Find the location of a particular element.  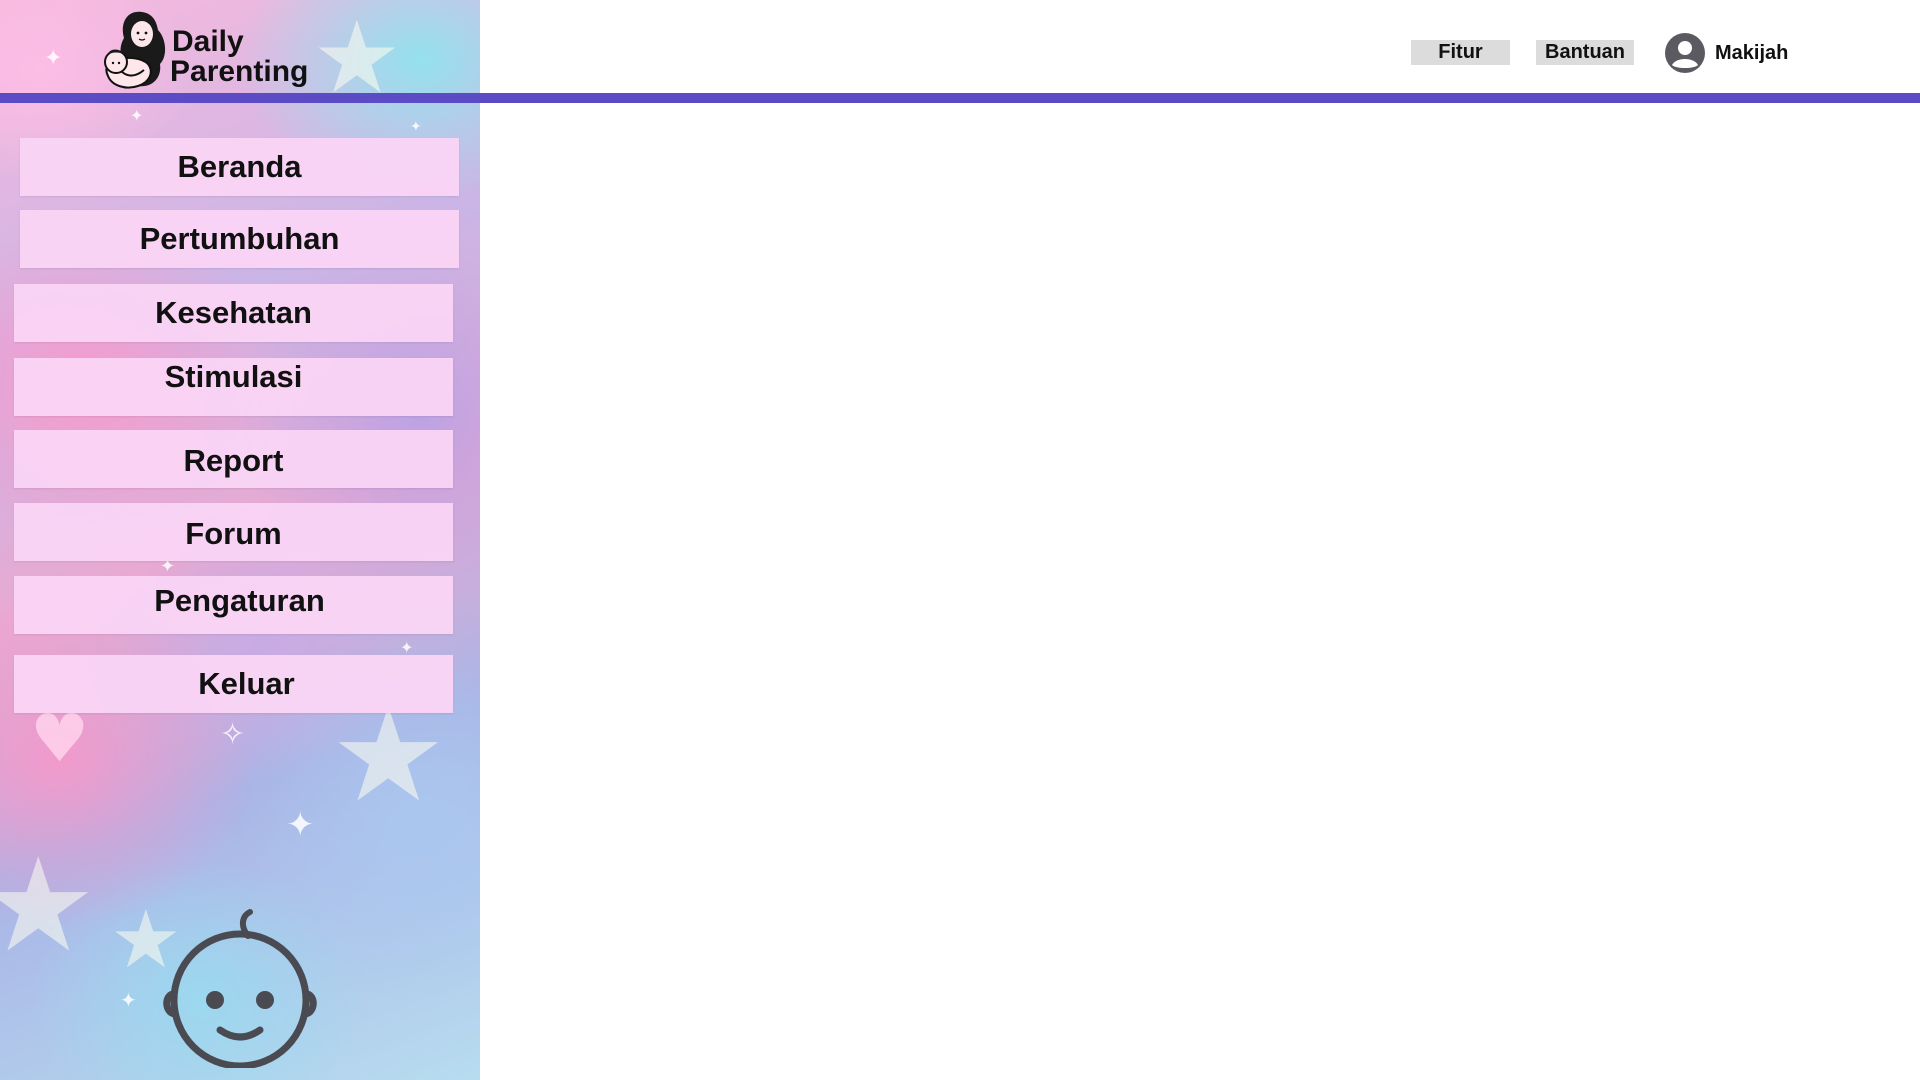

sidebar-item-beranda: Beranda is located at coordinates (239, 167).